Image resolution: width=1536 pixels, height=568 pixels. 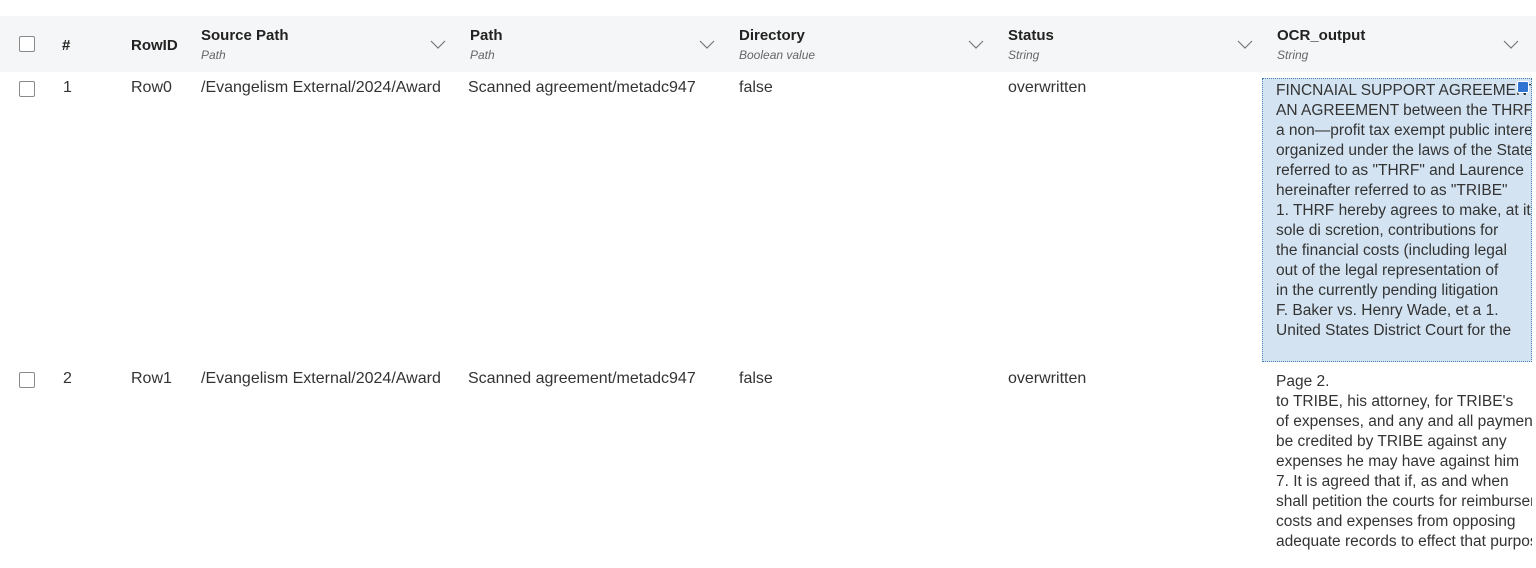 I want to click on ocr-line: the financial costs (including legal, so click(x=1391, y=250).